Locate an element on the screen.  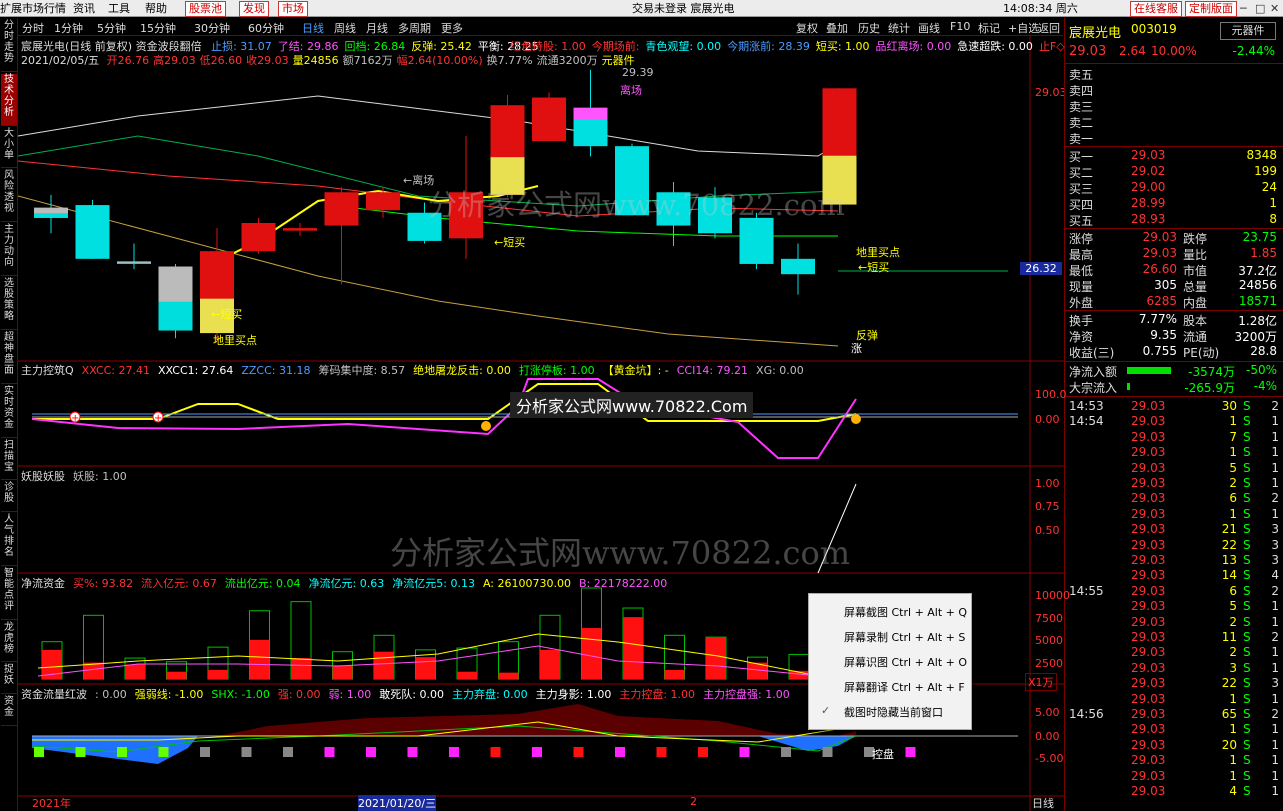
sidebar-tab-6: 超神盘面 is located at coordinates (9, 358).